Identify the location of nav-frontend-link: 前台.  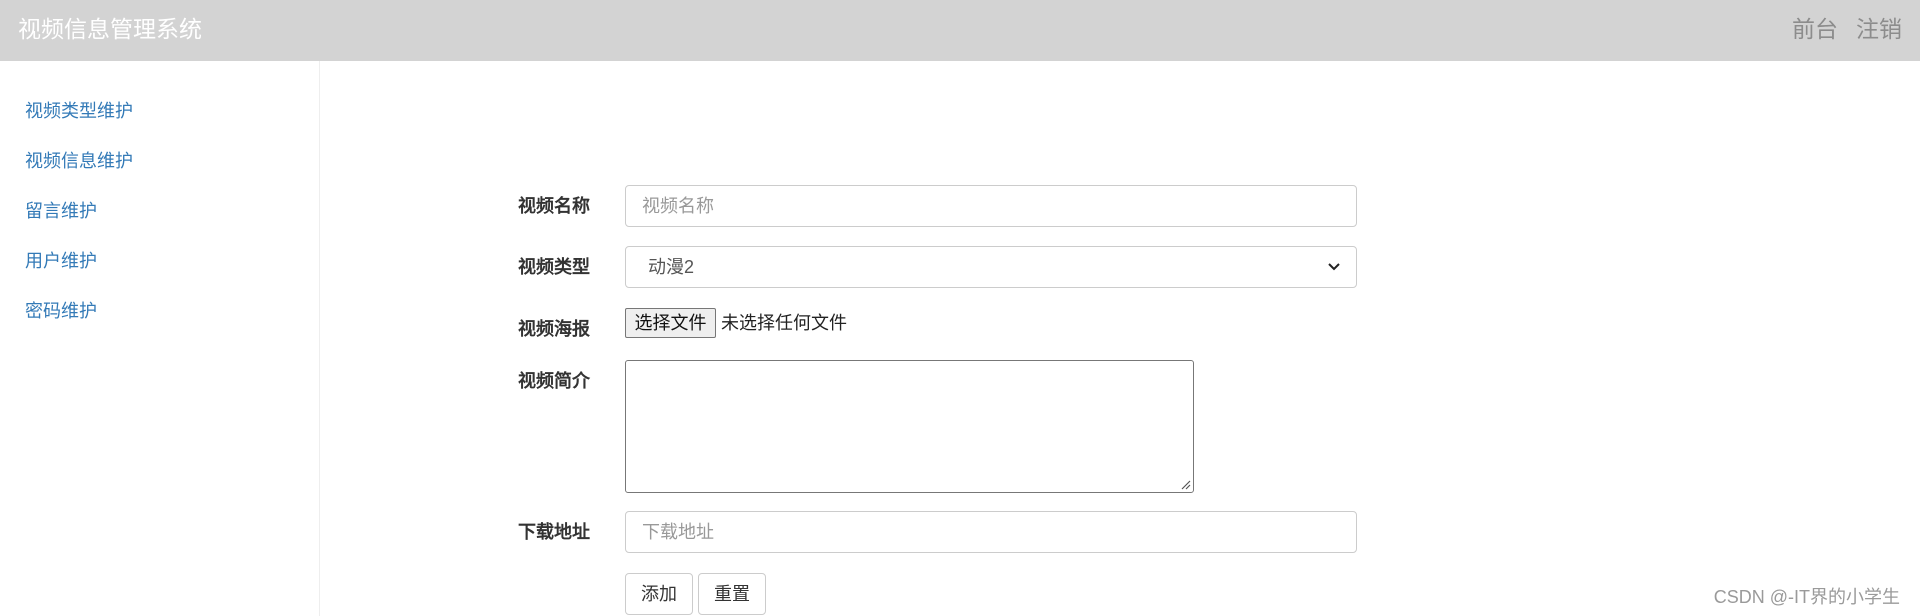
(1815, 29).